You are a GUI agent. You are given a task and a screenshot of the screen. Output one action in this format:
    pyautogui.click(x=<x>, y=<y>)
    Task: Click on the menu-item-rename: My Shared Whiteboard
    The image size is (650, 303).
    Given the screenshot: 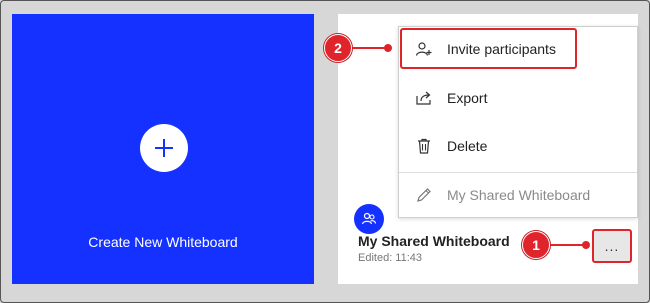 What is the action you would take?
    pyautogui.click(x=518, y=195)
    